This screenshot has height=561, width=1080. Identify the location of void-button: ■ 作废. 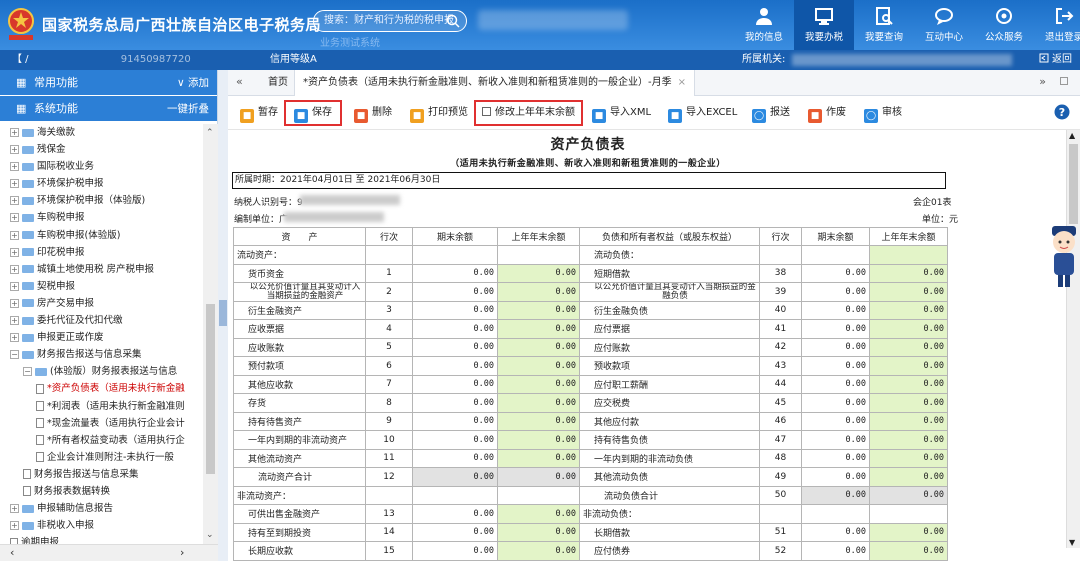
(827, 113).